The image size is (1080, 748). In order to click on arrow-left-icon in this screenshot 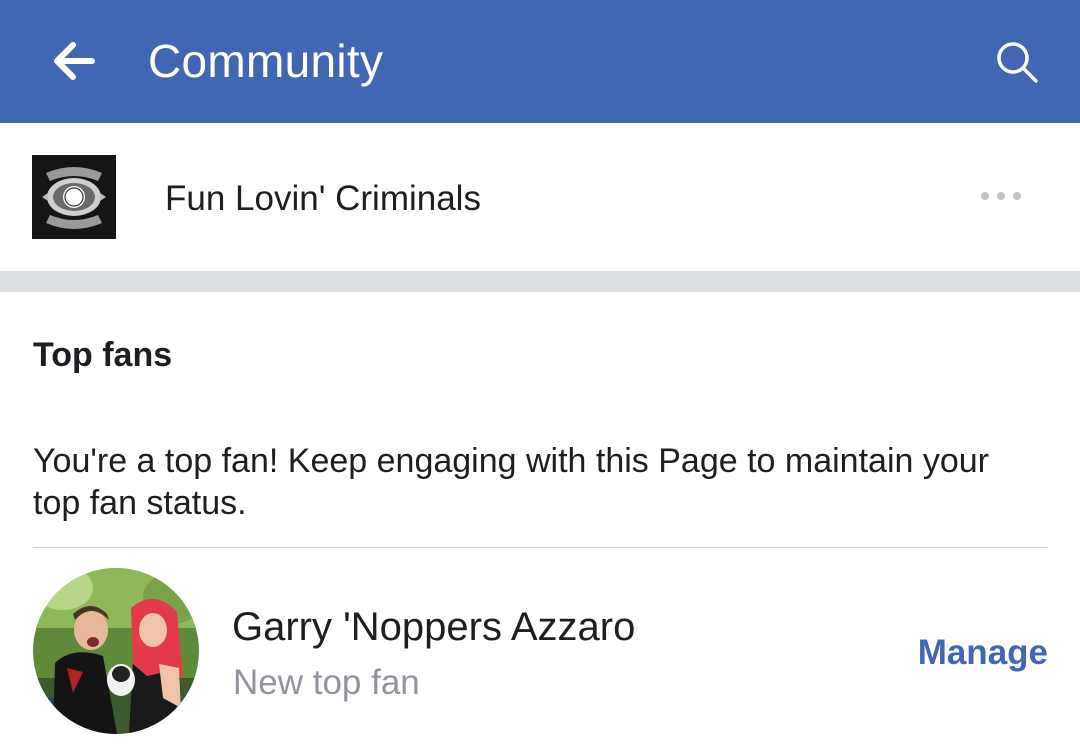, I will do `click(74, 61)`.